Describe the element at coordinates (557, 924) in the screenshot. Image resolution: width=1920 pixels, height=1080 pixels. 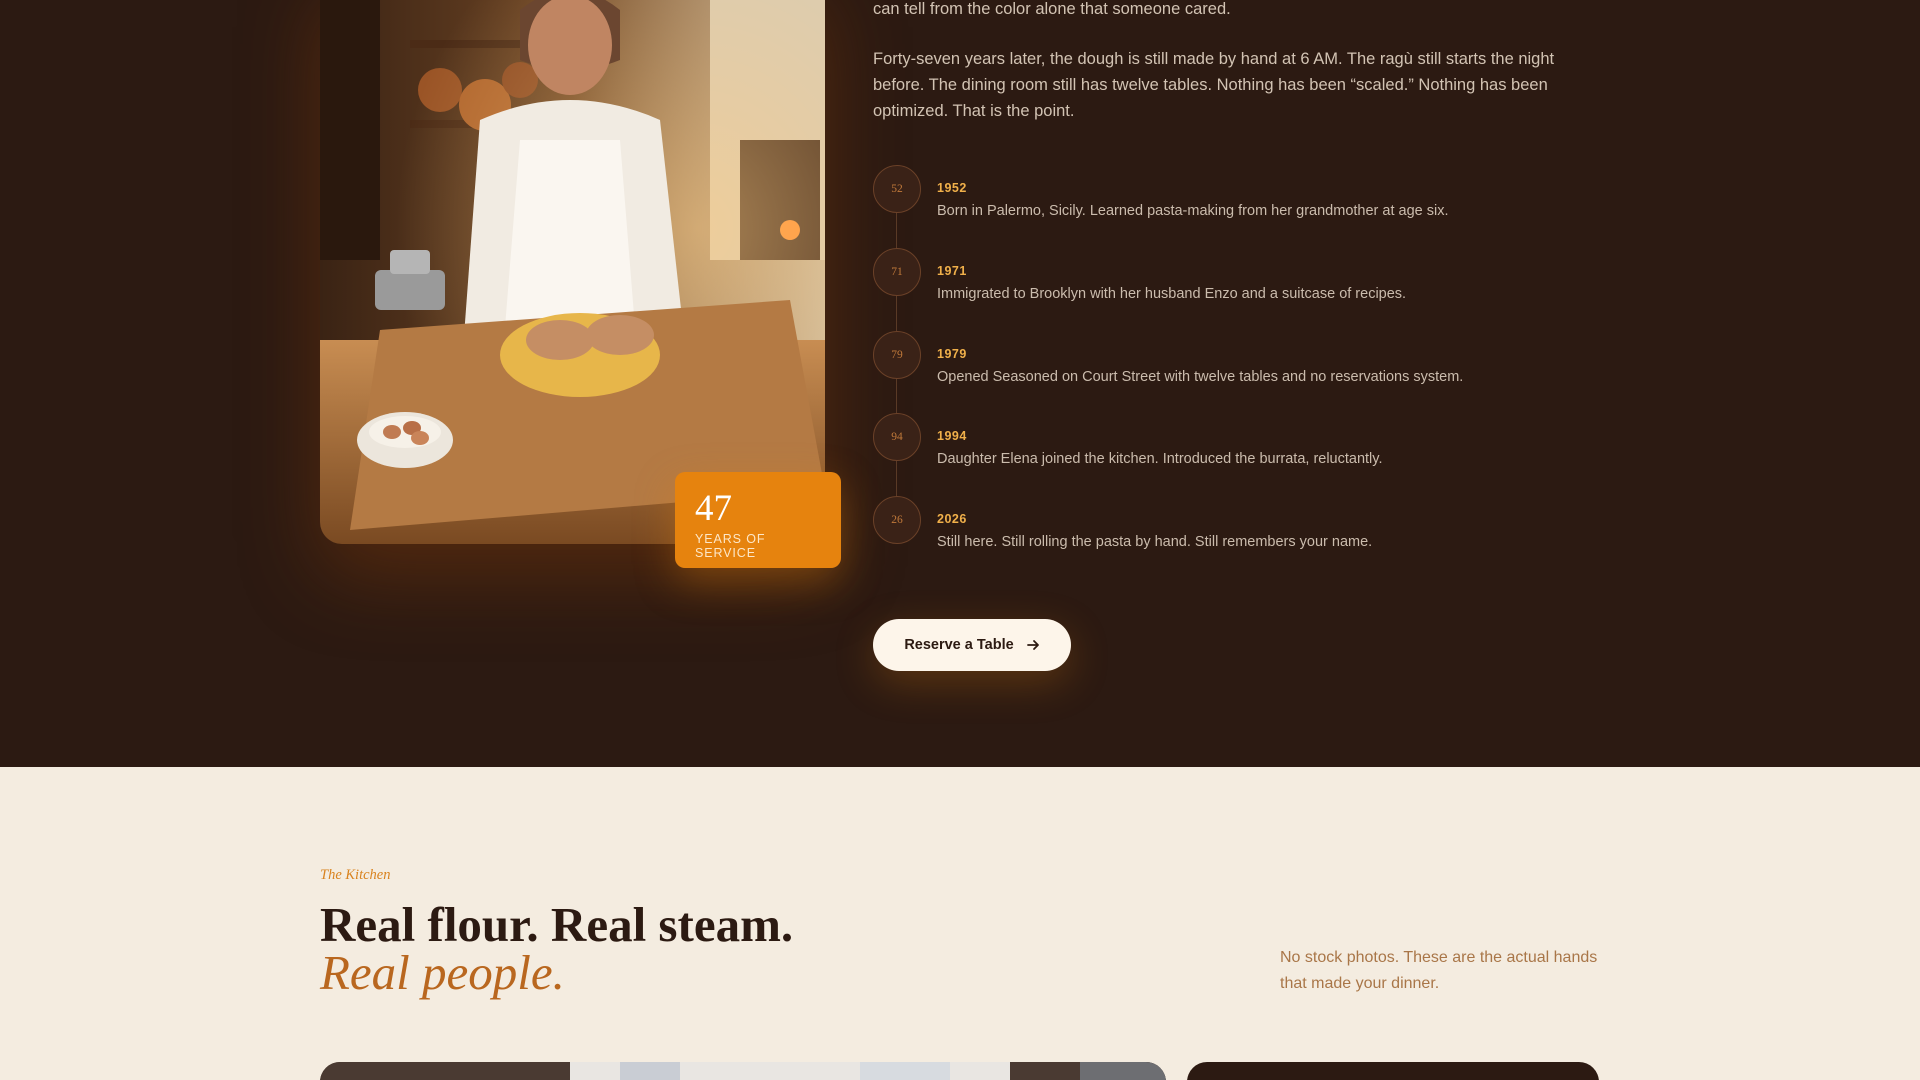
I see `section-headline: Real flour. Real steam.` at that location.